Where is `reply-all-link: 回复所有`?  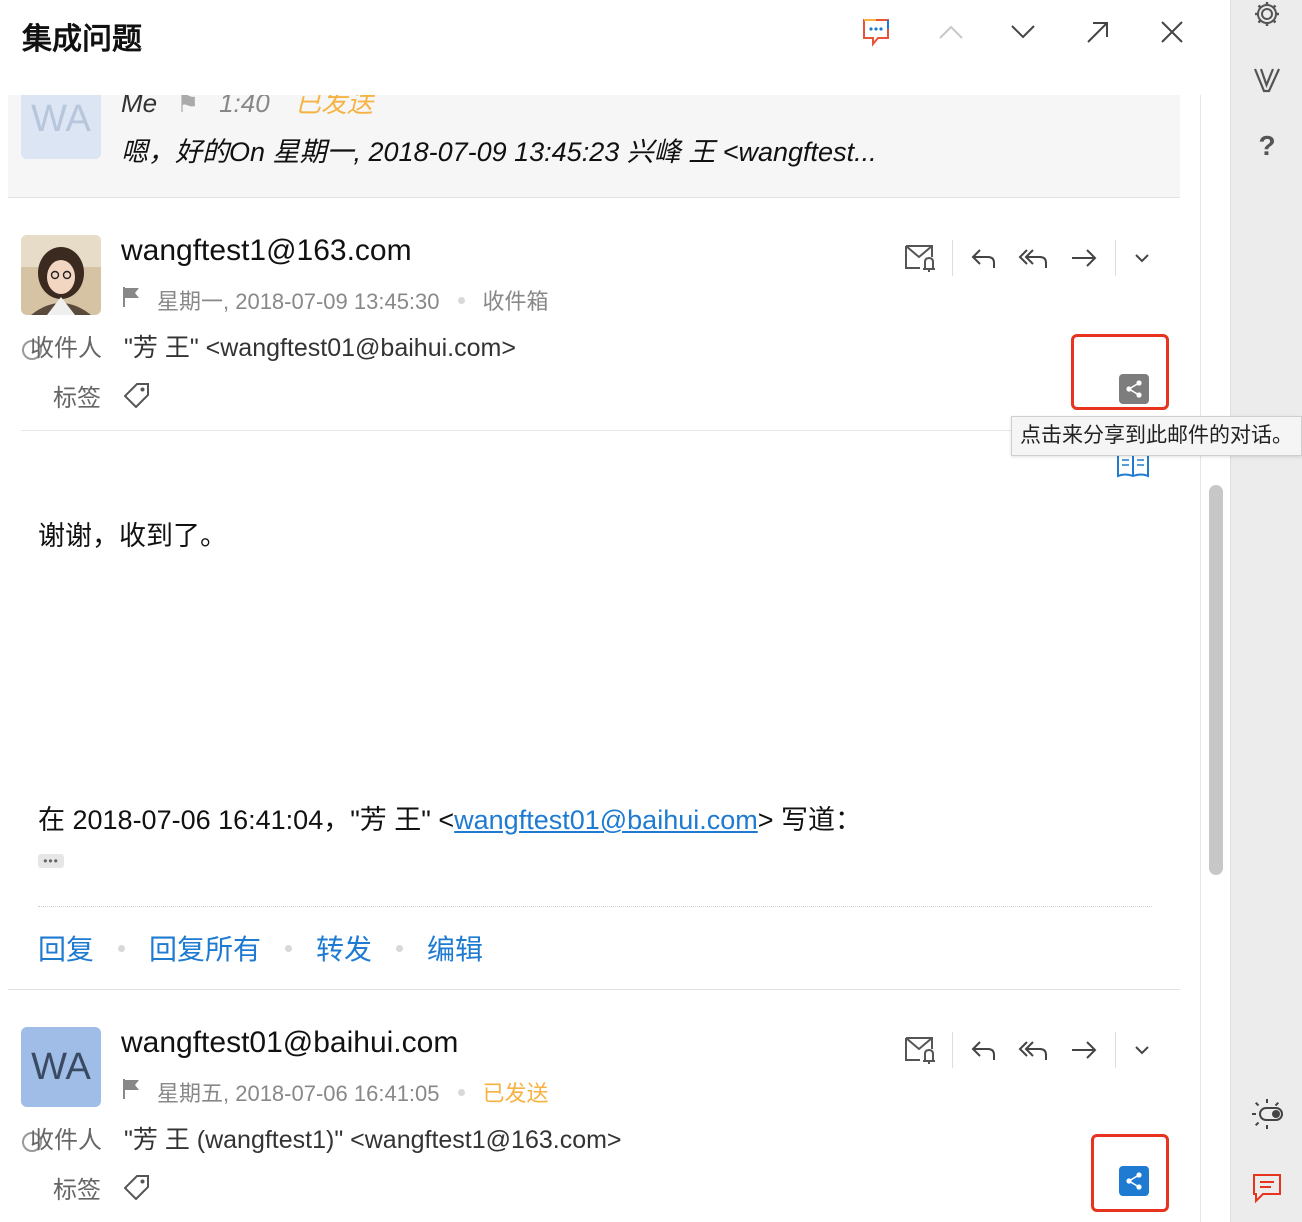
reply-all-link: 回复所有 is located at coordinates (205, 948).